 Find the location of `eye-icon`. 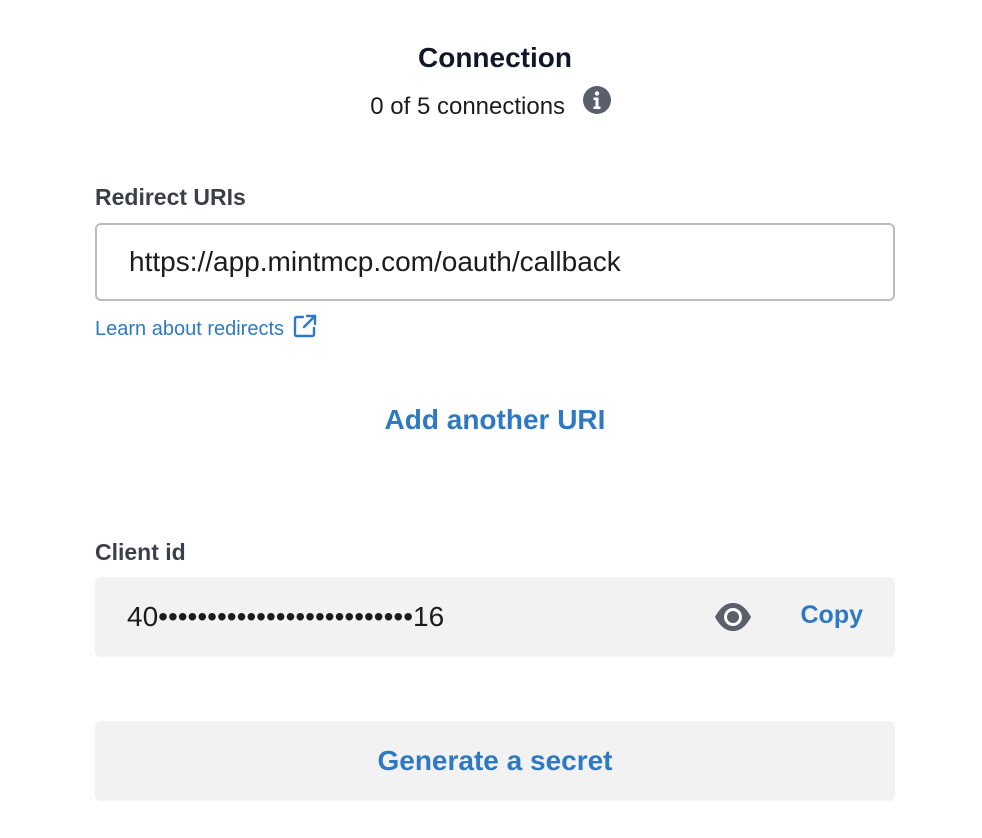

eye-icon is located at coordinates (733, 617).